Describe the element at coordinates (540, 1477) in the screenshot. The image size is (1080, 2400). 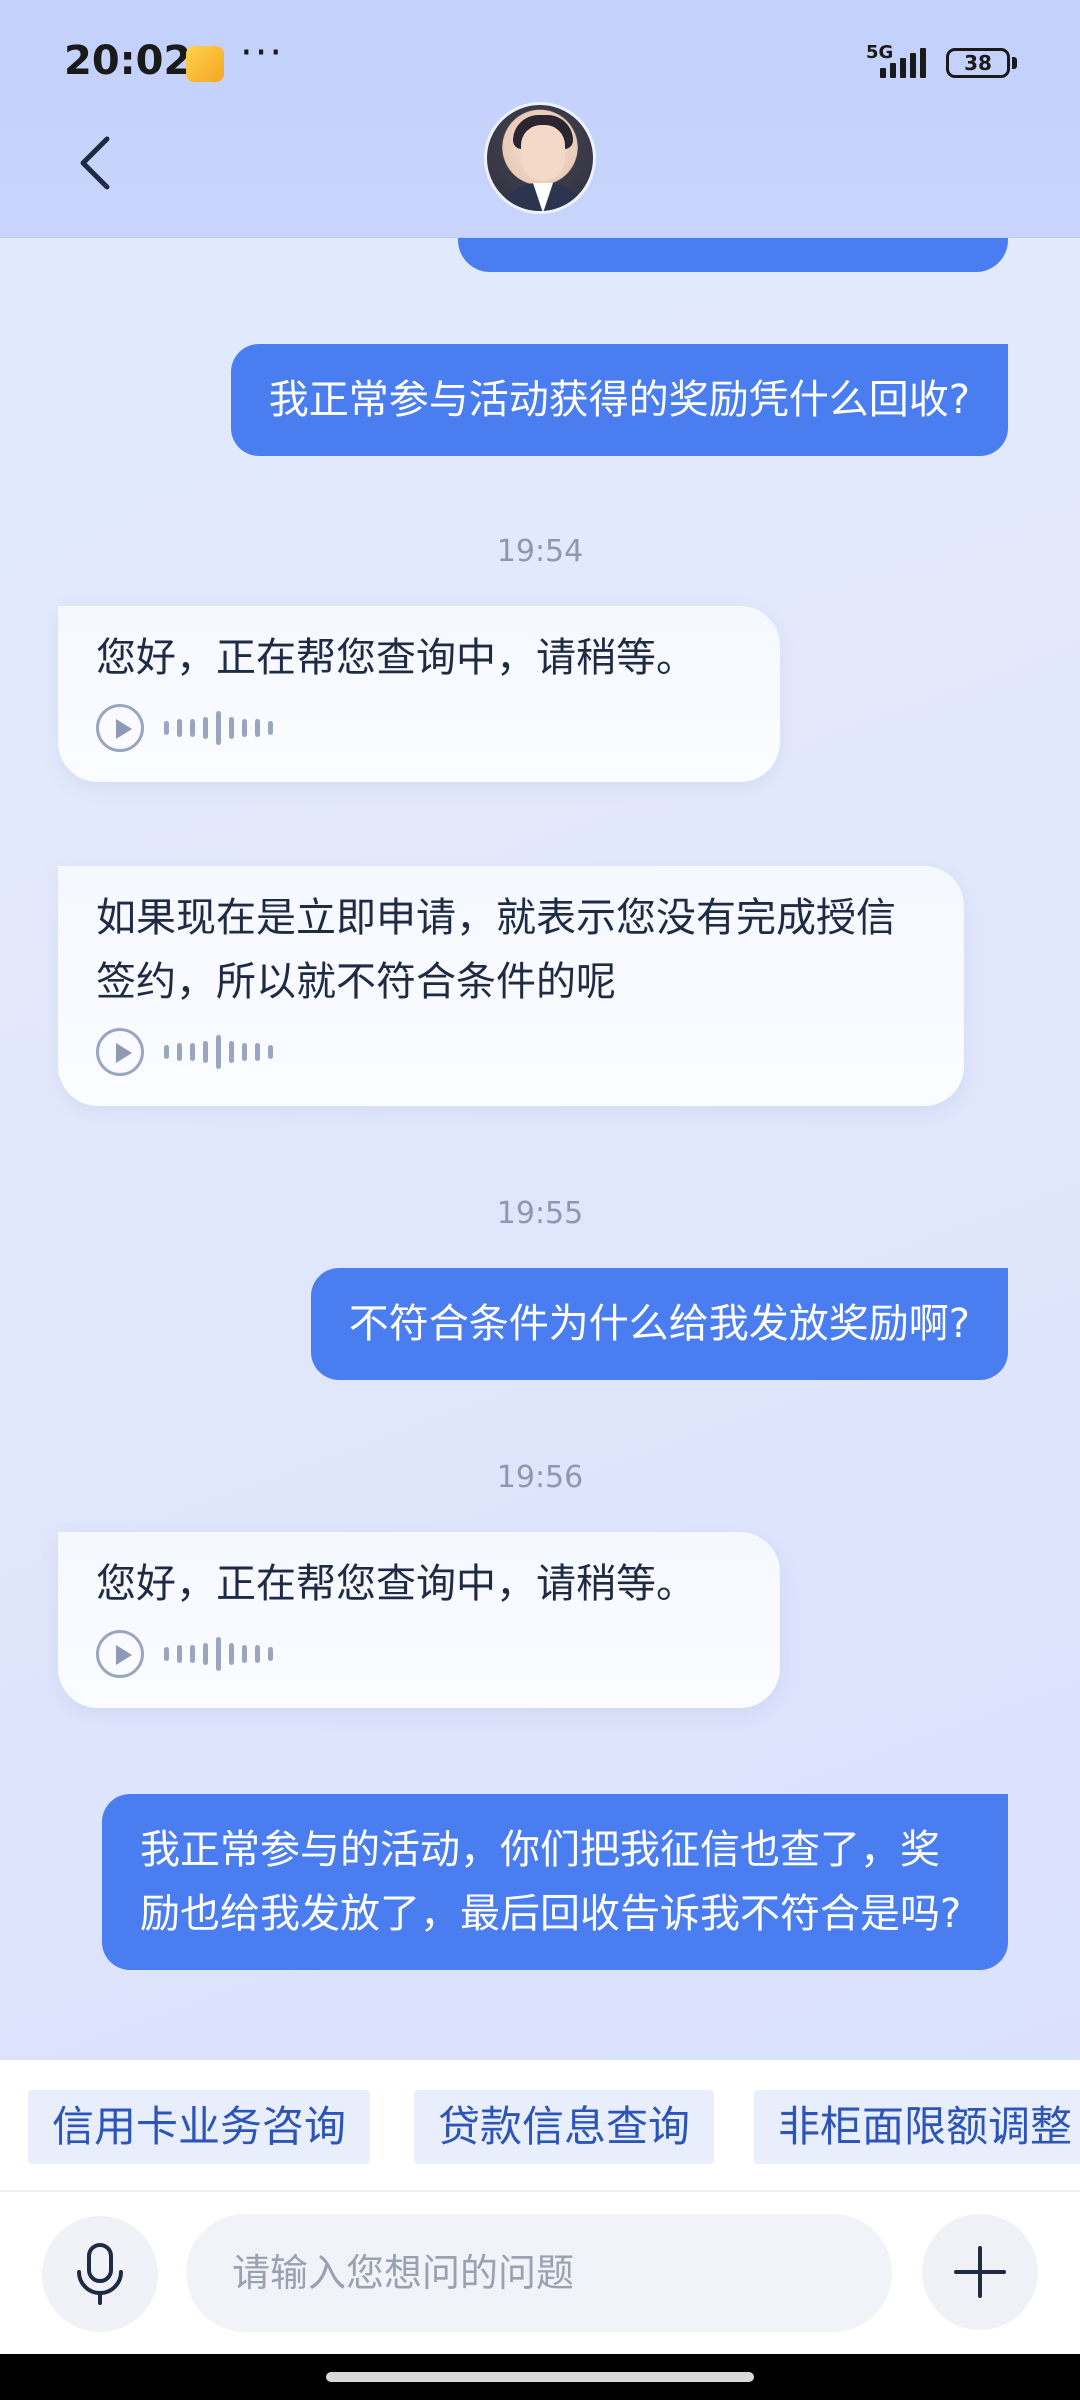
I see `message-timestamp: 19:56` at that location.